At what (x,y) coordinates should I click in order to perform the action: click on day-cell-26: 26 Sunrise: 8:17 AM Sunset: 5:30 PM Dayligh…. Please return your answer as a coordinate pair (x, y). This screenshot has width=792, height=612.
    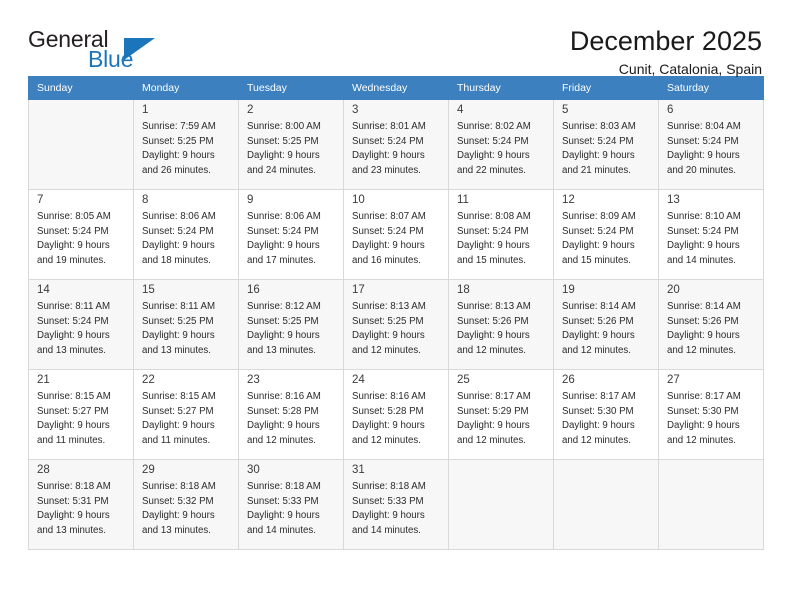
    Looking at the image, I should click on (606, 414).